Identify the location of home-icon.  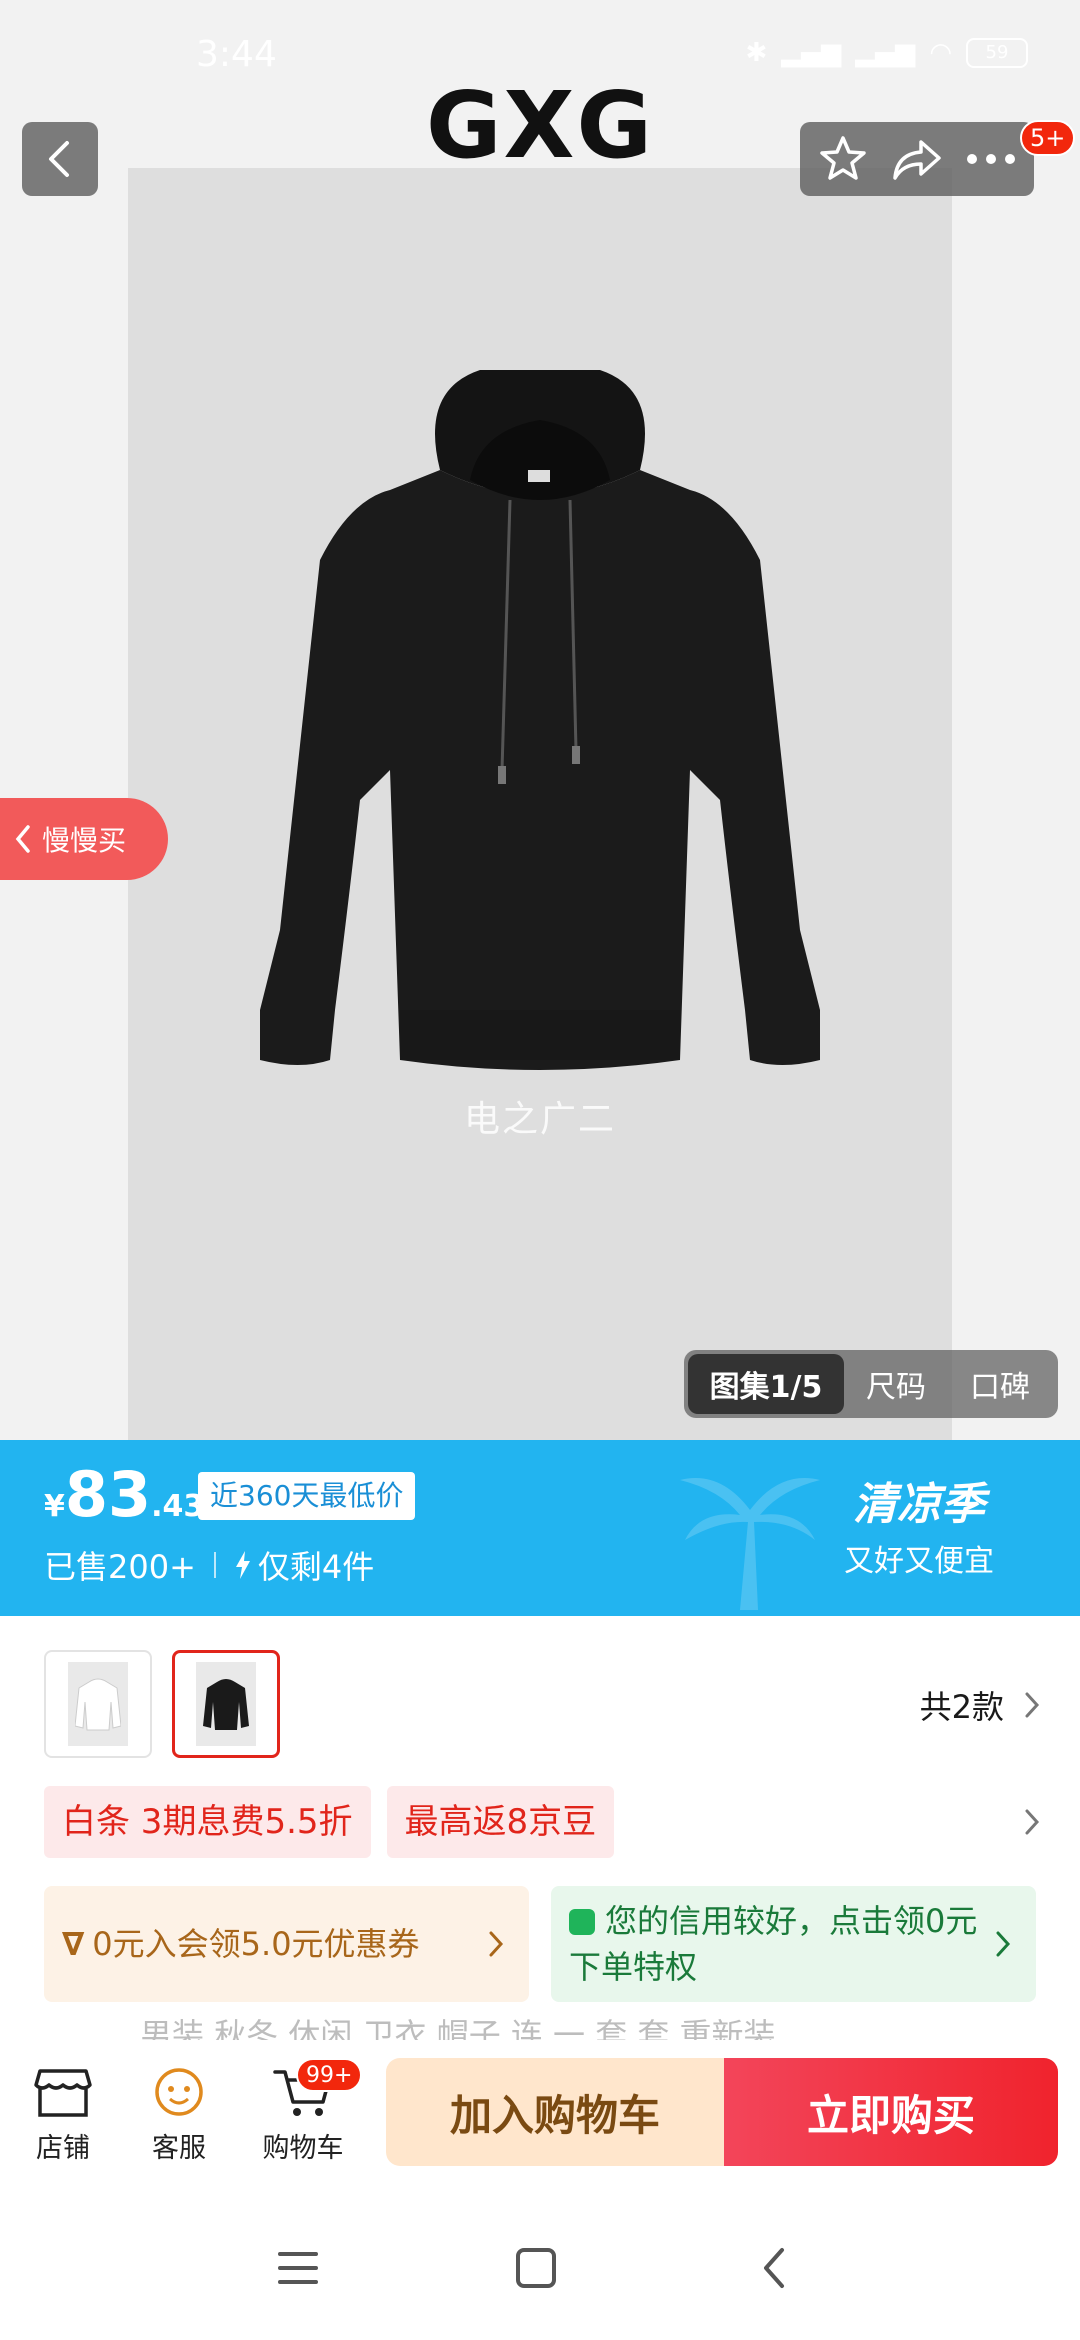
(536, 2268).